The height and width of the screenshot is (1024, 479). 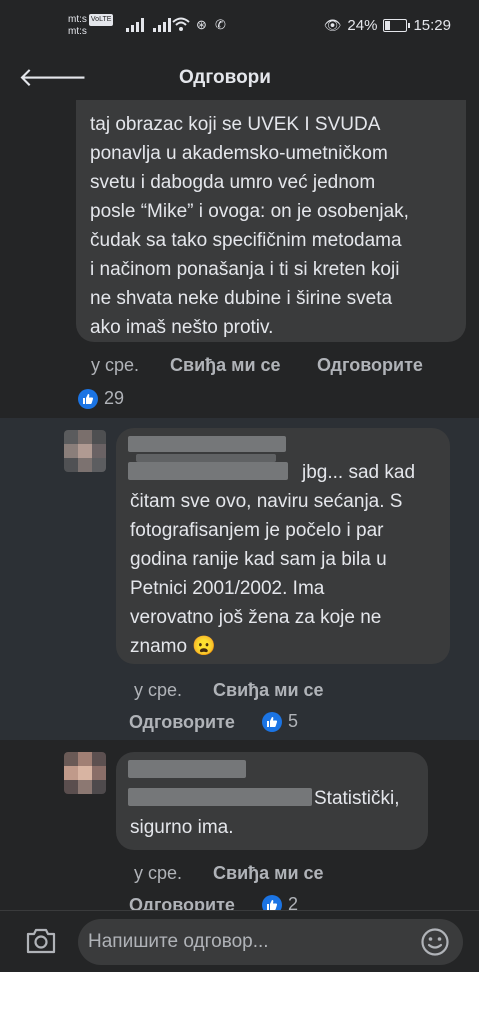 What do you see at coordinates (332, 25) in the screenshot?
I see `eye-icon: 👁` at bounding box center [332, 25].